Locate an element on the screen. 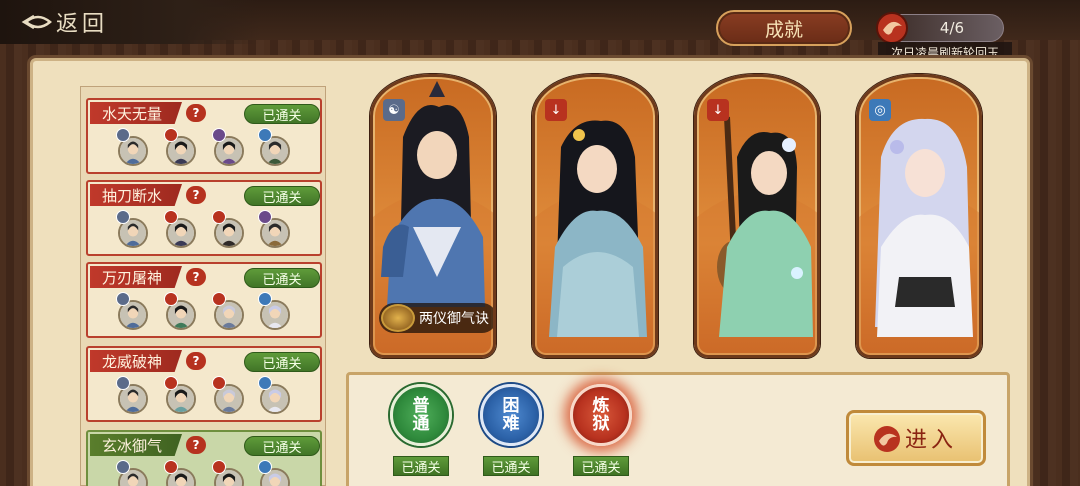  stage-item: 万刃屠神 ? 已通关 is located at coordinates (204, 300).